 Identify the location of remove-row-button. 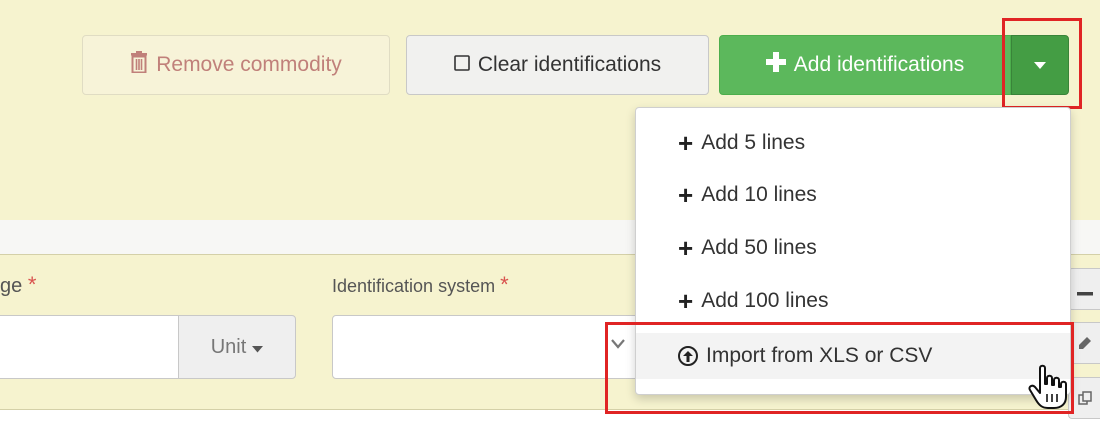
(1084, 289).